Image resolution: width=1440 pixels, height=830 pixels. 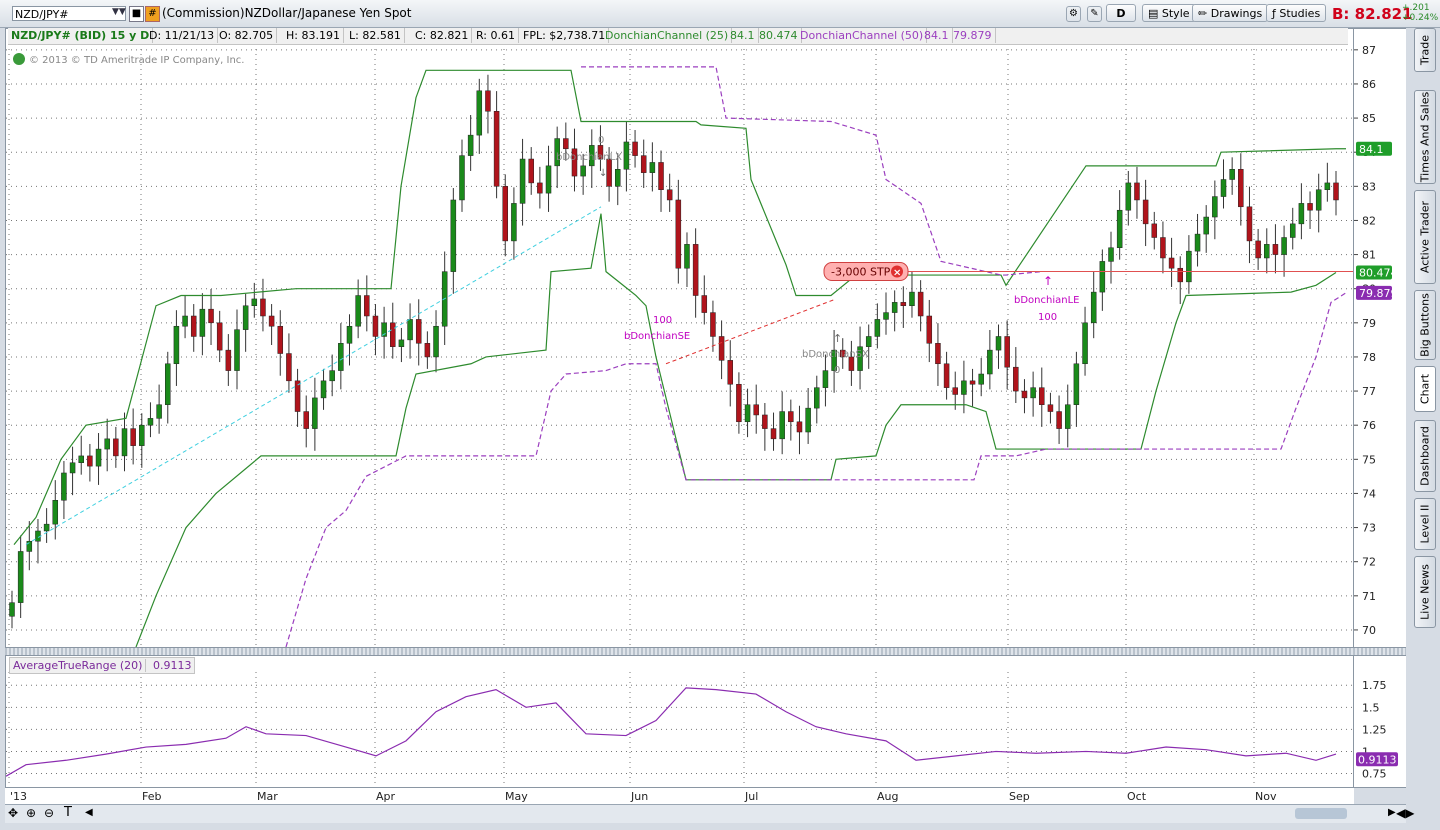 I want to click on symbol-dropdown-icon: ▼▼, so click(x=119, y=13).